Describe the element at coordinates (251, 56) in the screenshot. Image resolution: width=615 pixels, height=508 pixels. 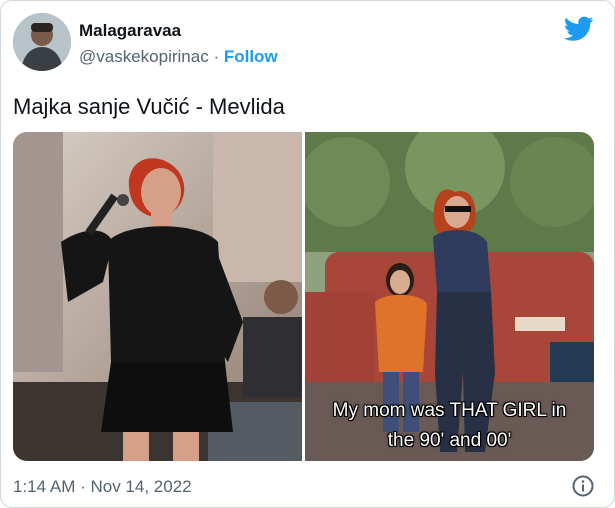
I see `follow-button: Follow` at that location.